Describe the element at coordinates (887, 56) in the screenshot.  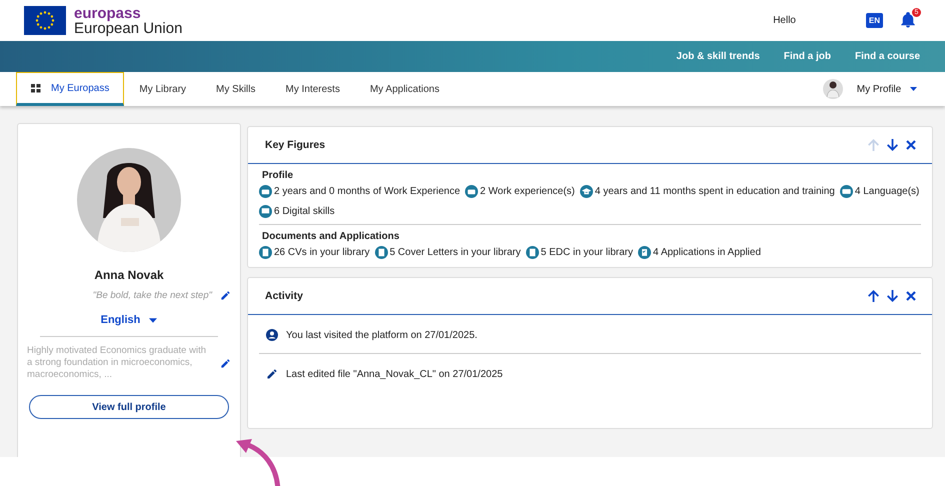
I see `top-link: Find a course` at that location.